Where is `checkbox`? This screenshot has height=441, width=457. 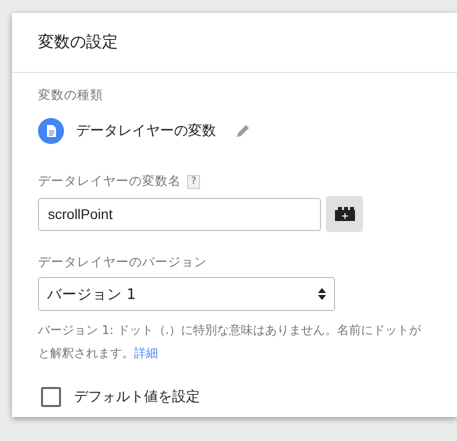 checkbox is located at coordinates (51, 397).